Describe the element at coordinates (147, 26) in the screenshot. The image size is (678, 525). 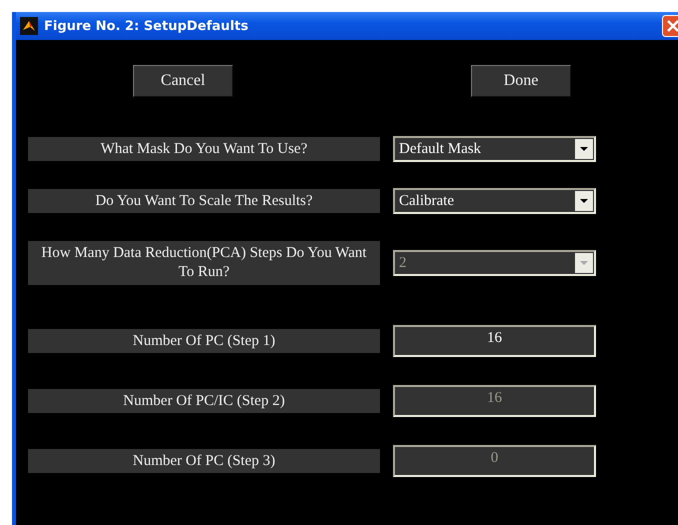
I see `window-title: Figure No. 2: SetupDefaults` at that location.